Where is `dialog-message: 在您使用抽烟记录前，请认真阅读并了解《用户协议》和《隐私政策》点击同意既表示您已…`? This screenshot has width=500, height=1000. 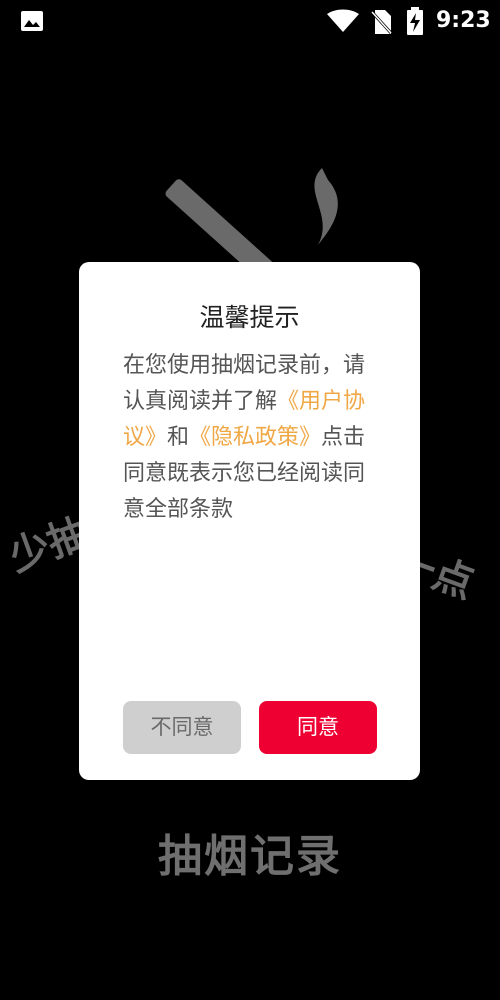 dialog-message: 在您使用抽烟记录前，请认真阅读并了解《用户协议》和《隐私政策》点击同意既表示您已… is located at coordinates (252, 438).